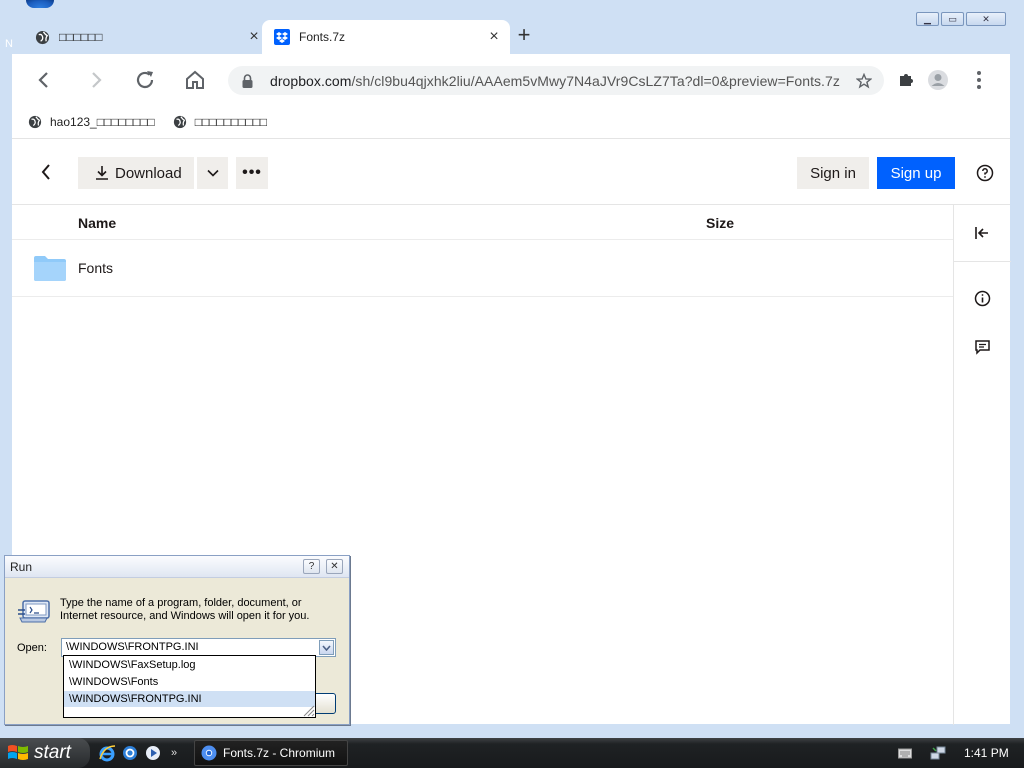 The image size is (1024, 768). Describe the element at coordinates (32, 648) in the screenshot. I see `open-label: Open:` at that location.